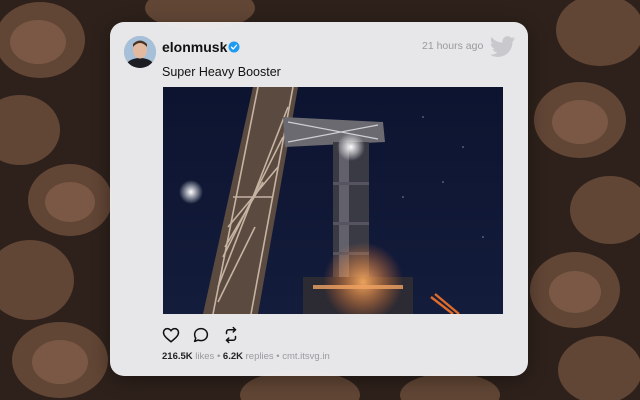 Image resolution: width=640 pixels, height=400 pixels. What do you see at coordinates (171, 335) in the screenshot?
I see `heart-icon` at bounding box center [171, 335].